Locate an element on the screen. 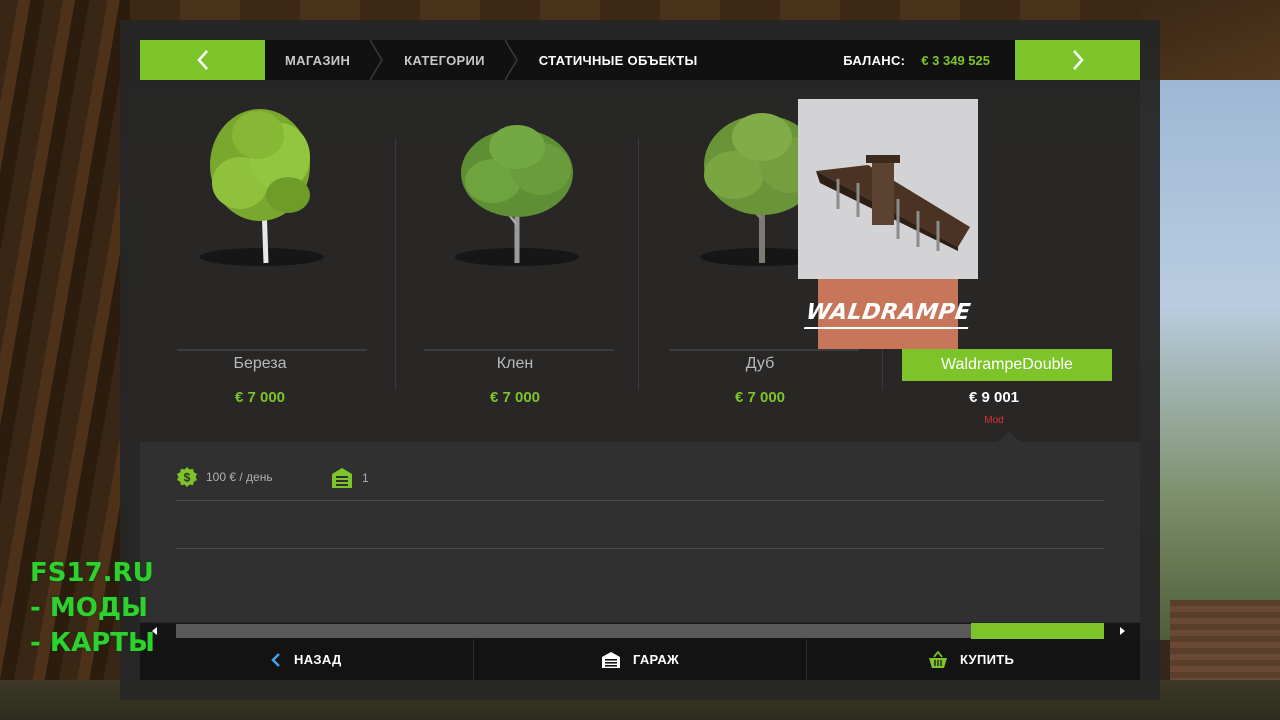 The image size is (1280, 720). shop-item-birch: Береза € 7 000 is located at coordinates (260, 260).